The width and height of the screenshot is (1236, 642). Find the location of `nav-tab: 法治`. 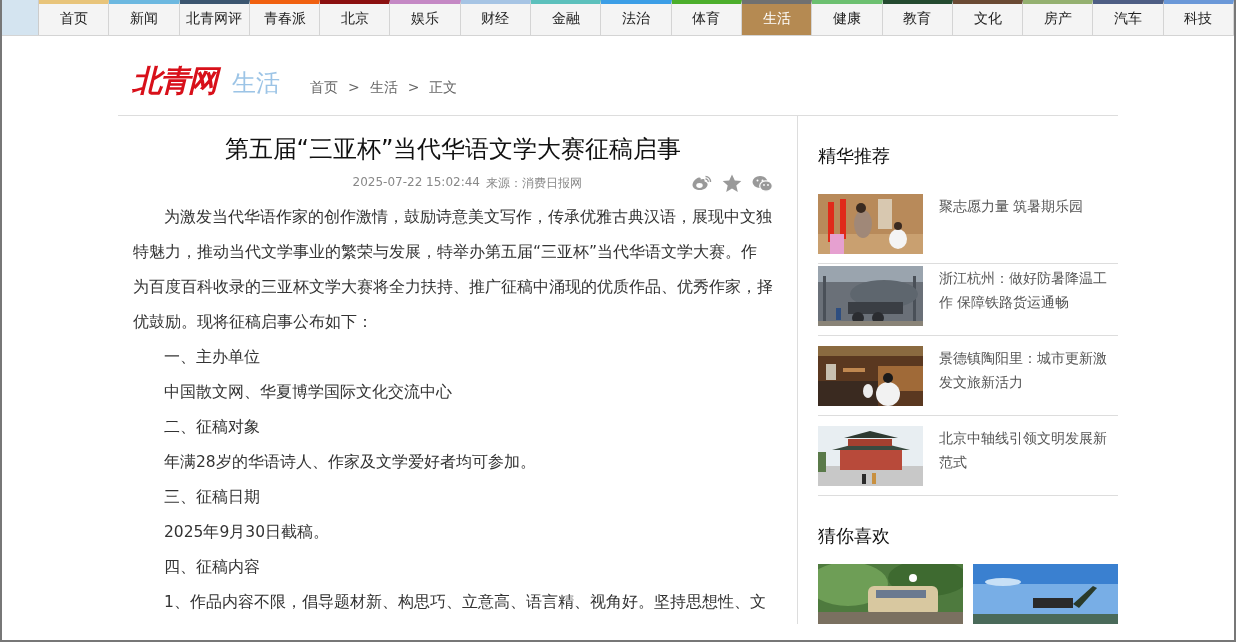

nav-tab: 法治 is located at coordinates (636, 17).